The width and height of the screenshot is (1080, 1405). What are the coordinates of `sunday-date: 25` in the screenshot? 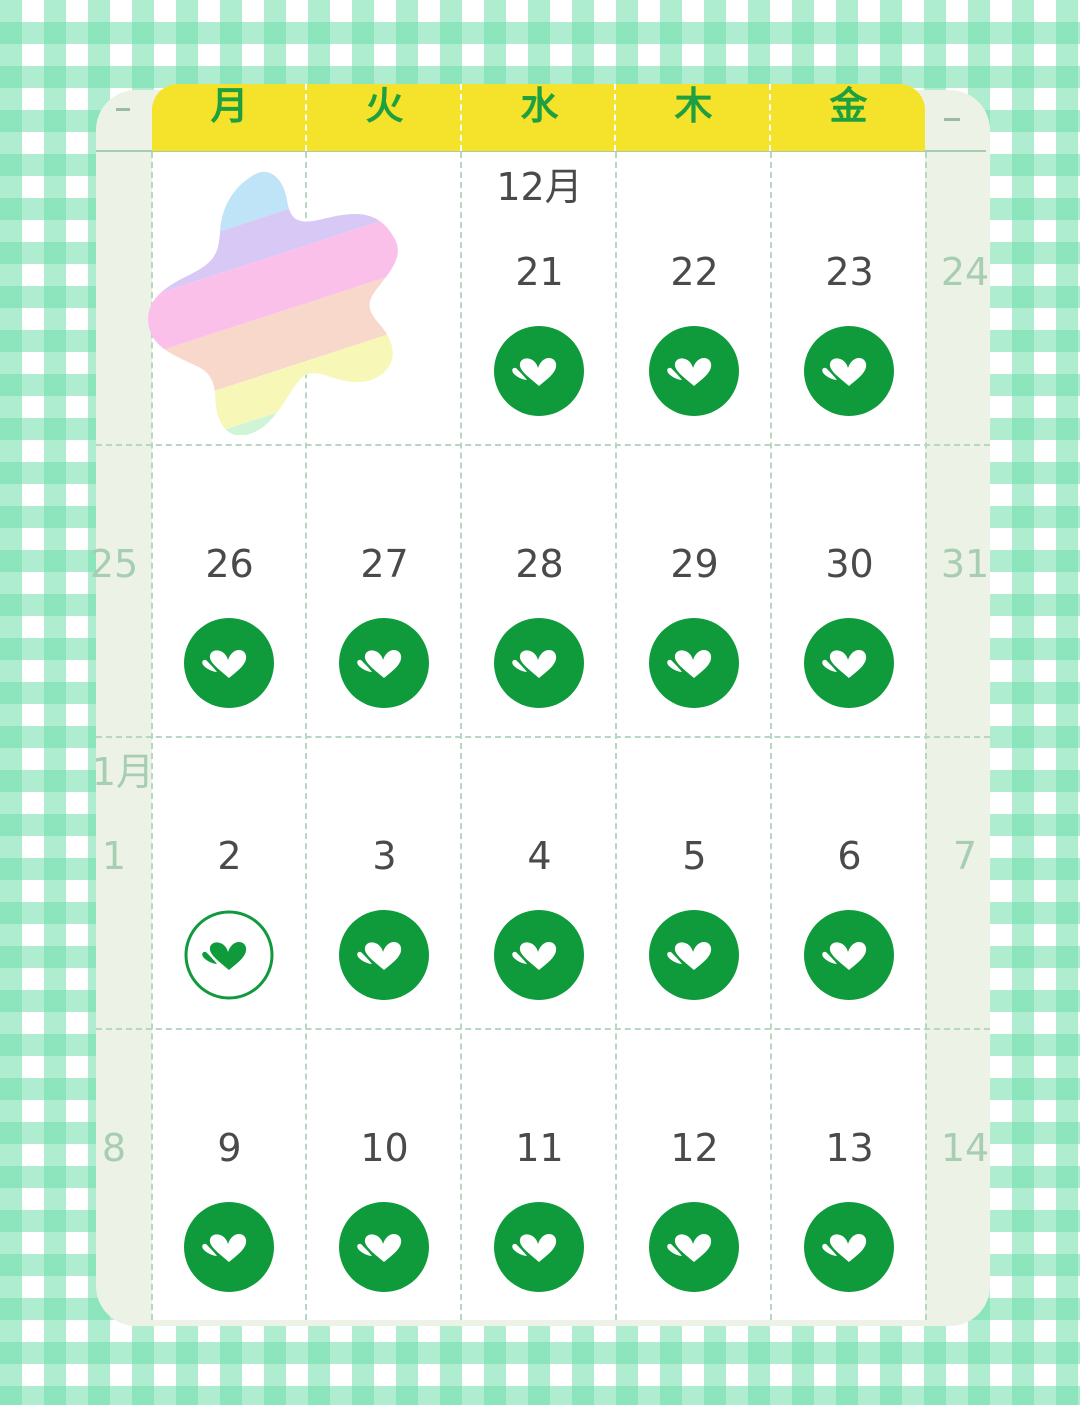 It's located at (114, 564).